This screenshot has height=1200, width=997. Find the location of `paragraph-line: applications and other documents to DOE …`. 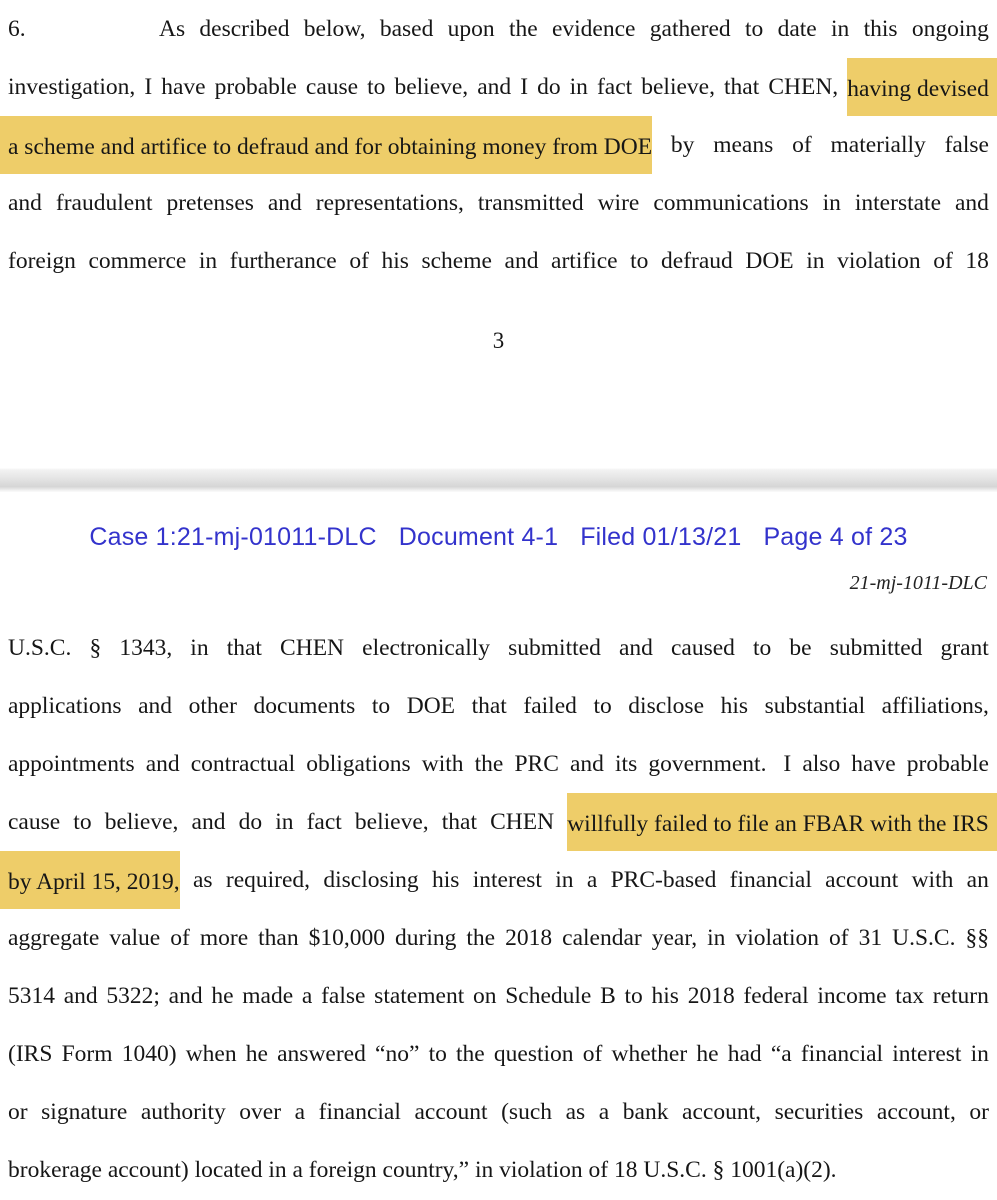

paragraph-line: applications and other documents to DOE … is located at coordinates (498, 706).